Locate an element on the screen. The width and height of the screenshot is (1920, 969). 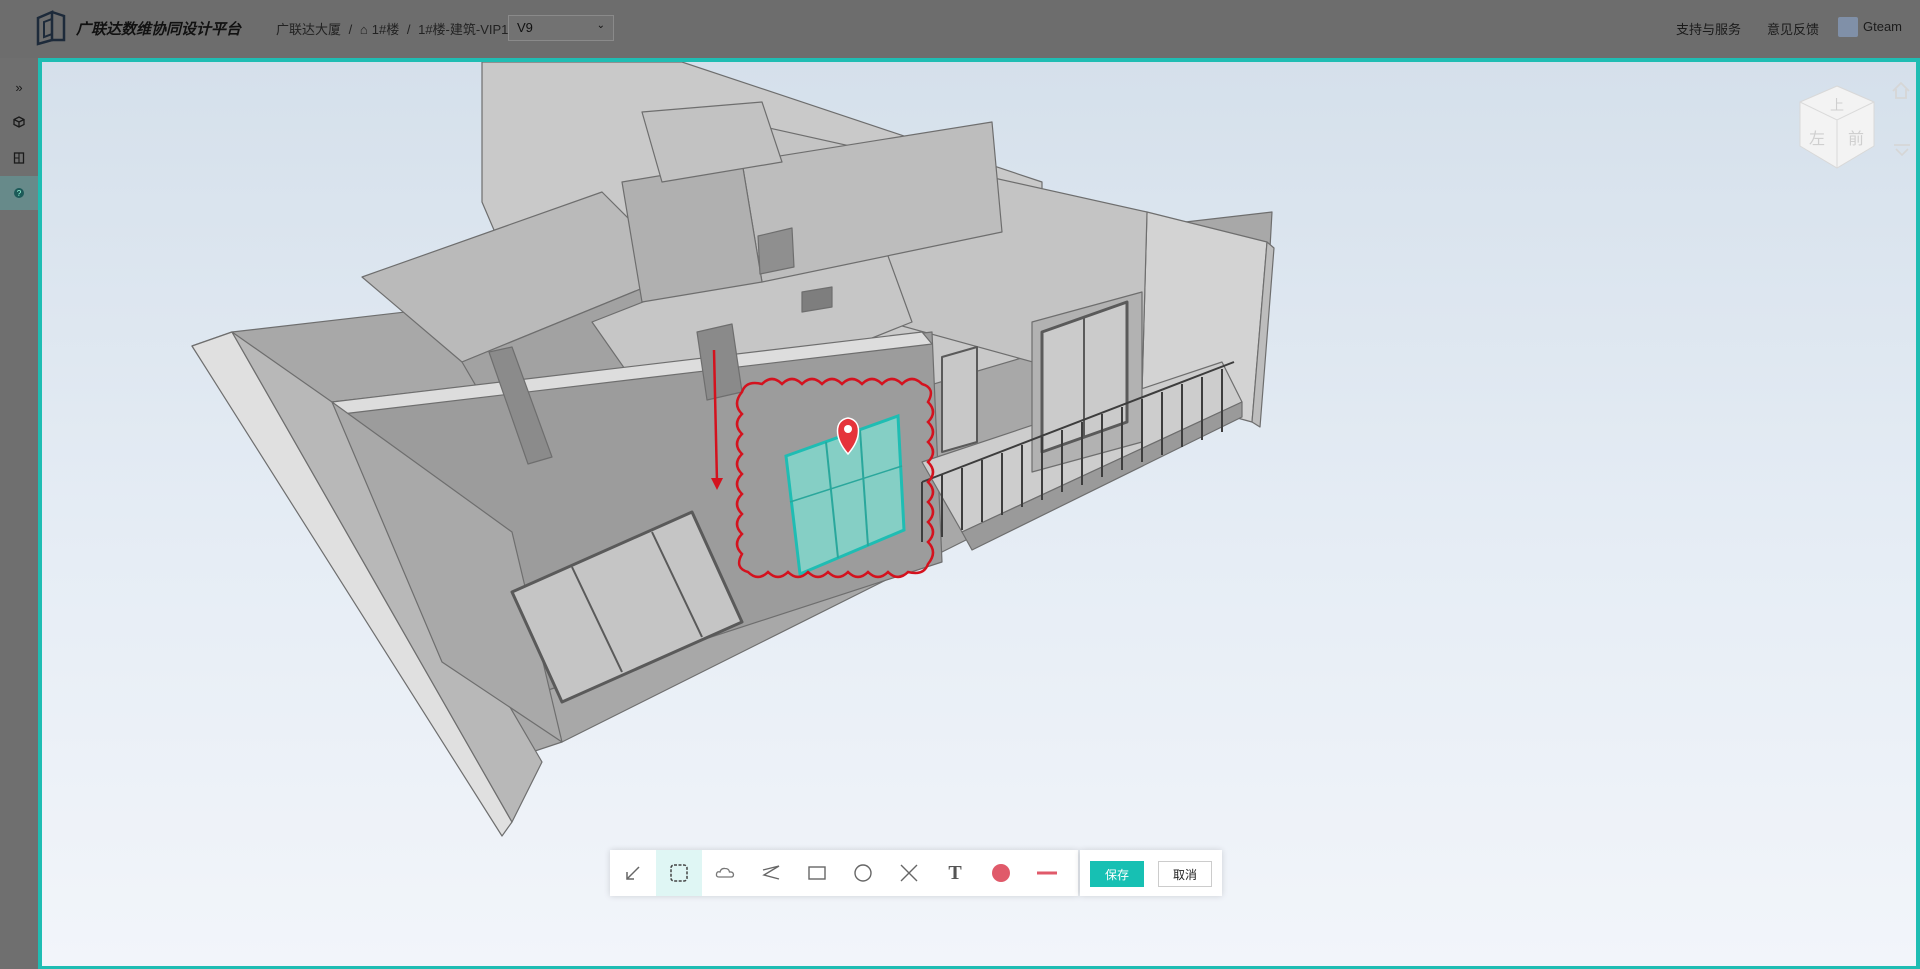
sidebar-help-button: ? is located at coordinates (19, 193).